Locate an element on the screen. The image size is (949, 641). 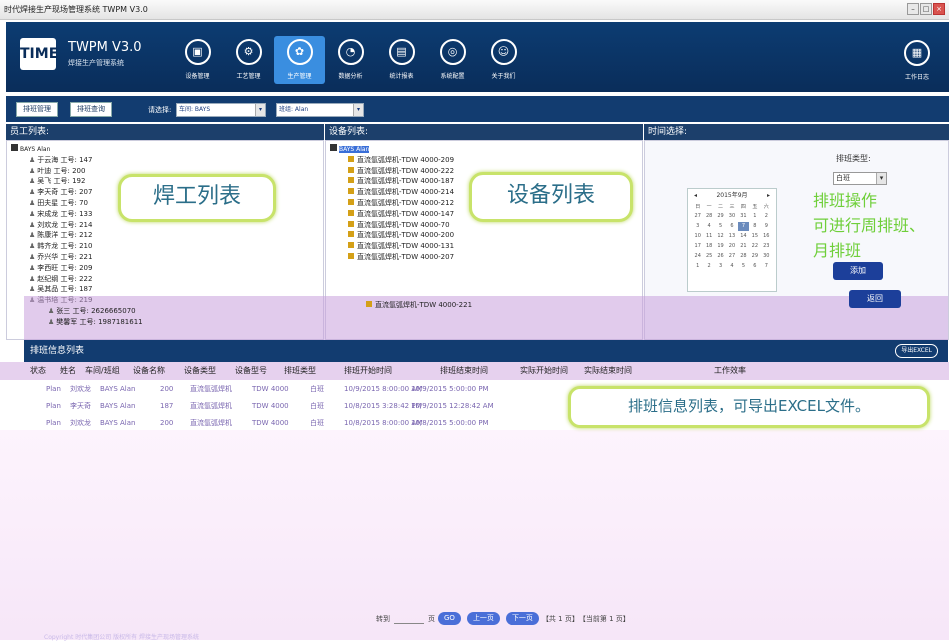
nav-report: ▤ 统计报表 is located at coordinates (401, 60).